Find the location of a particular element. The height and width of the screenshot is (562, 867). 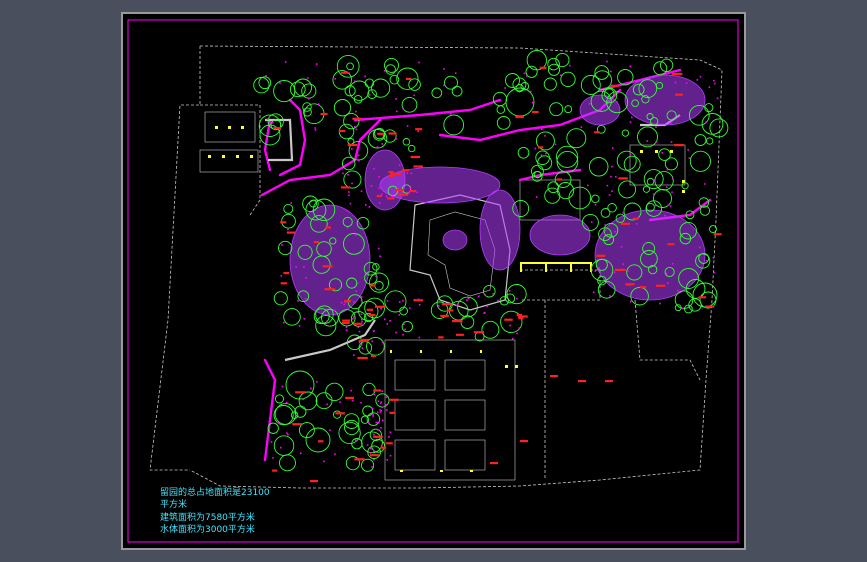

note-unit: 平方米 is located at coordinates (174, 505).